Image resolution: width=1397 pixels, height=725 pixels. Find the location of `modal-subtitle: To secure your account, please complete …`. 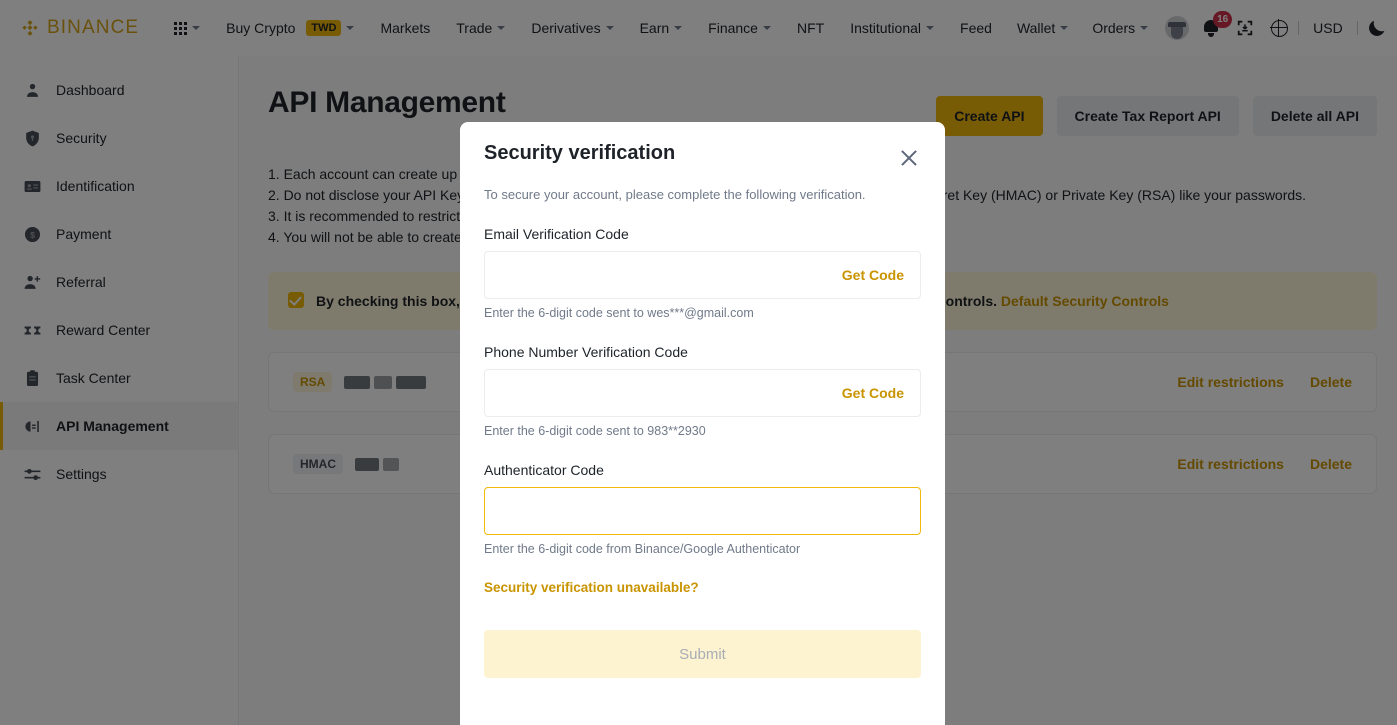

modal-subtitle: To secure your account, please complete … is located at coordinates (675, 194).